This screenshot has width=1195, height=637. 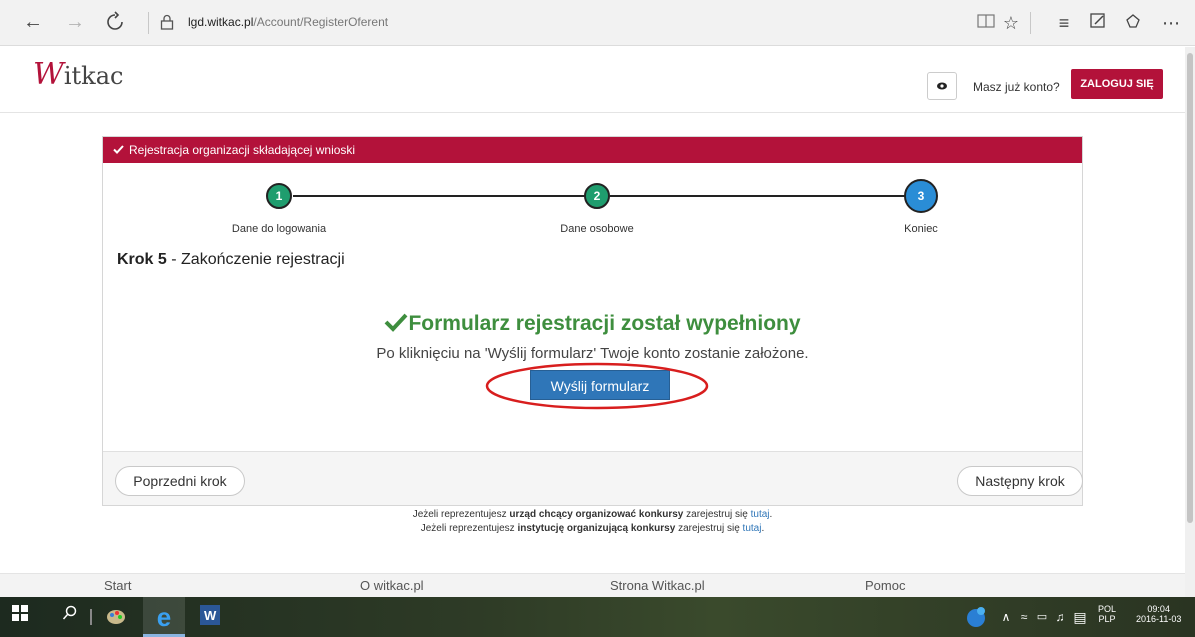 I want to click on step-1-circle: 1, so click(x=279, y=196).